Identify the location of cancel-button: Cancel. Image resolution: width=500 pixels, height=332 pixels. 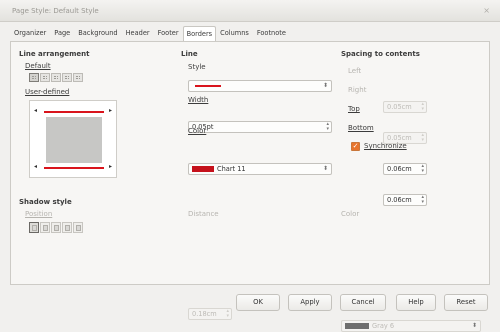
(363, 302).